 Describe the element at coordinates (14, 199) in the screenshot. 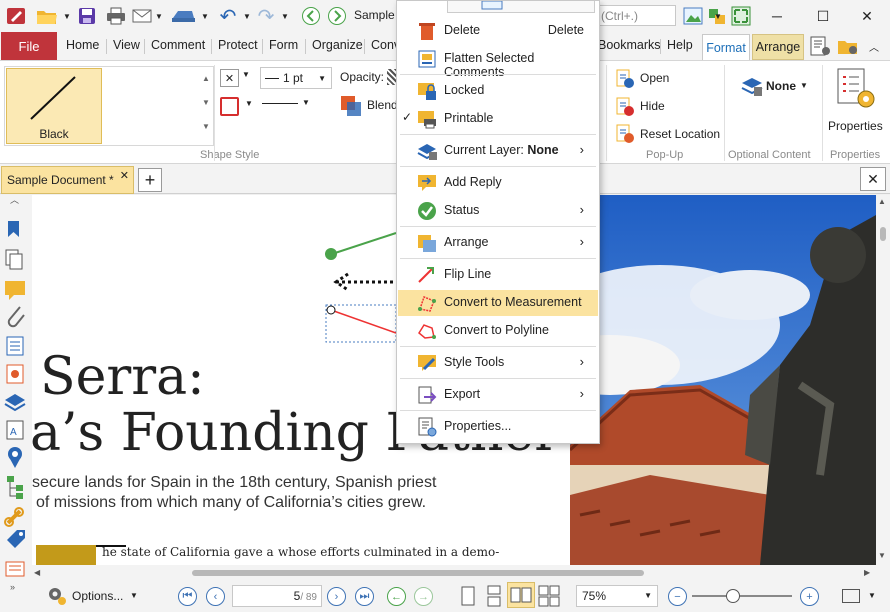

I see `panel-collapse-icon: ︿` at that location.